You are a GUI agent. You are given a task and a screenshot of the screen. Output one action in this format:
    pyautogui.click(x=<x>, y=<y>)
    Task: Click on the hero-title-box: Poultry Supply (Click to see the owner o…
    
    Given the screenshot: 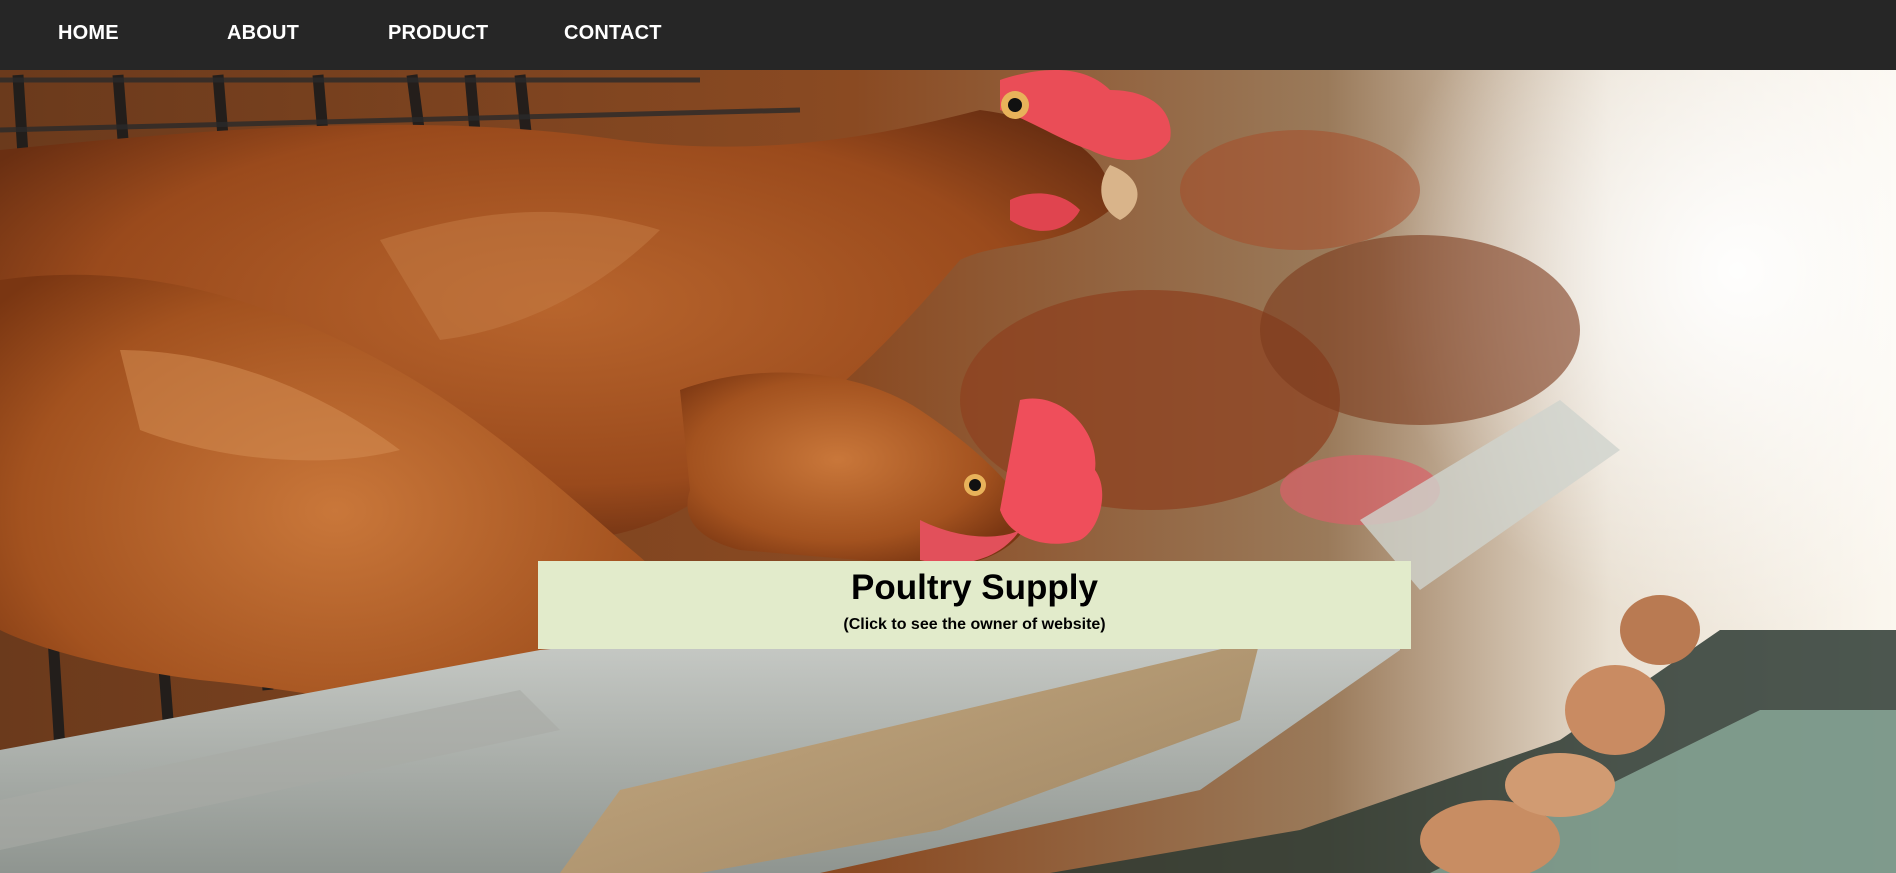 What is the action you would take?
    pyautogui.click(x=974, y=605)
    